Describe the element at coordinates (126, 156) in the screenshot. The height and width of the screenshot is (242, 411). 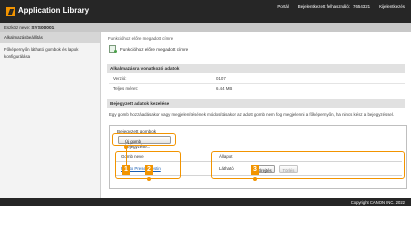
I see `callout-1-leader` at that location.